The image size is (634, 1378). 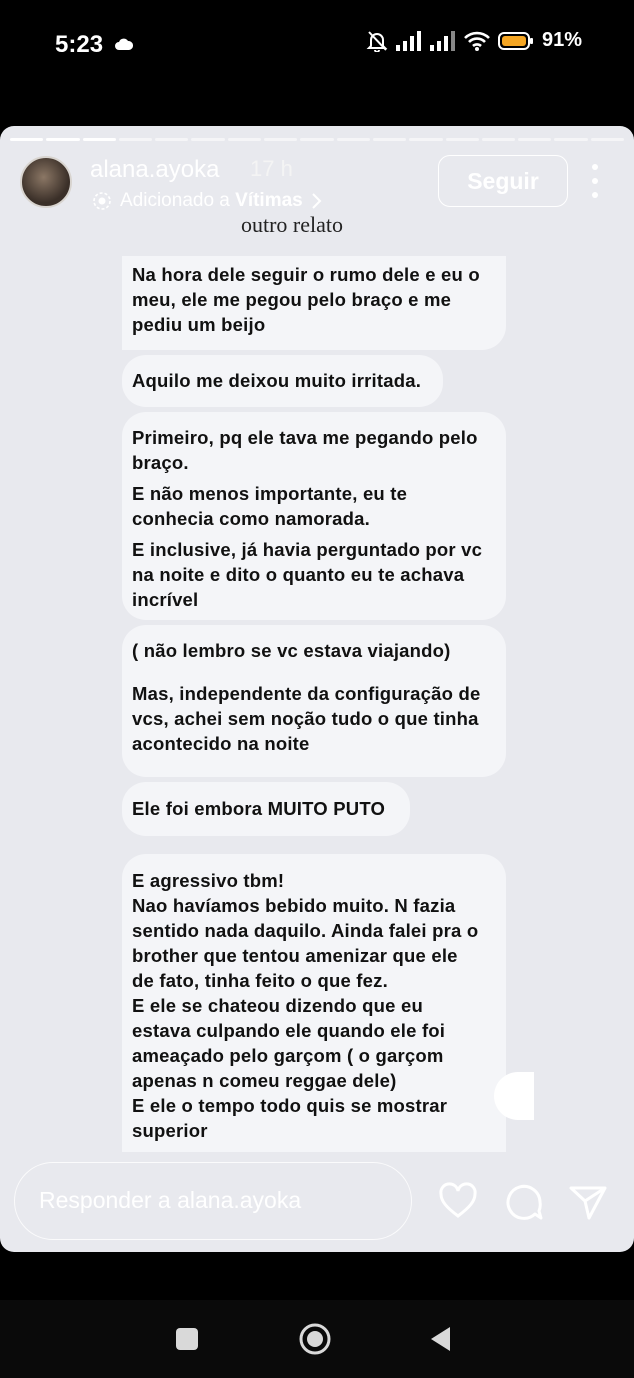 What do you see at coordinates (477, 41) in the screenshot?
I see `wifi-icon` at bounding box center [477, 41].